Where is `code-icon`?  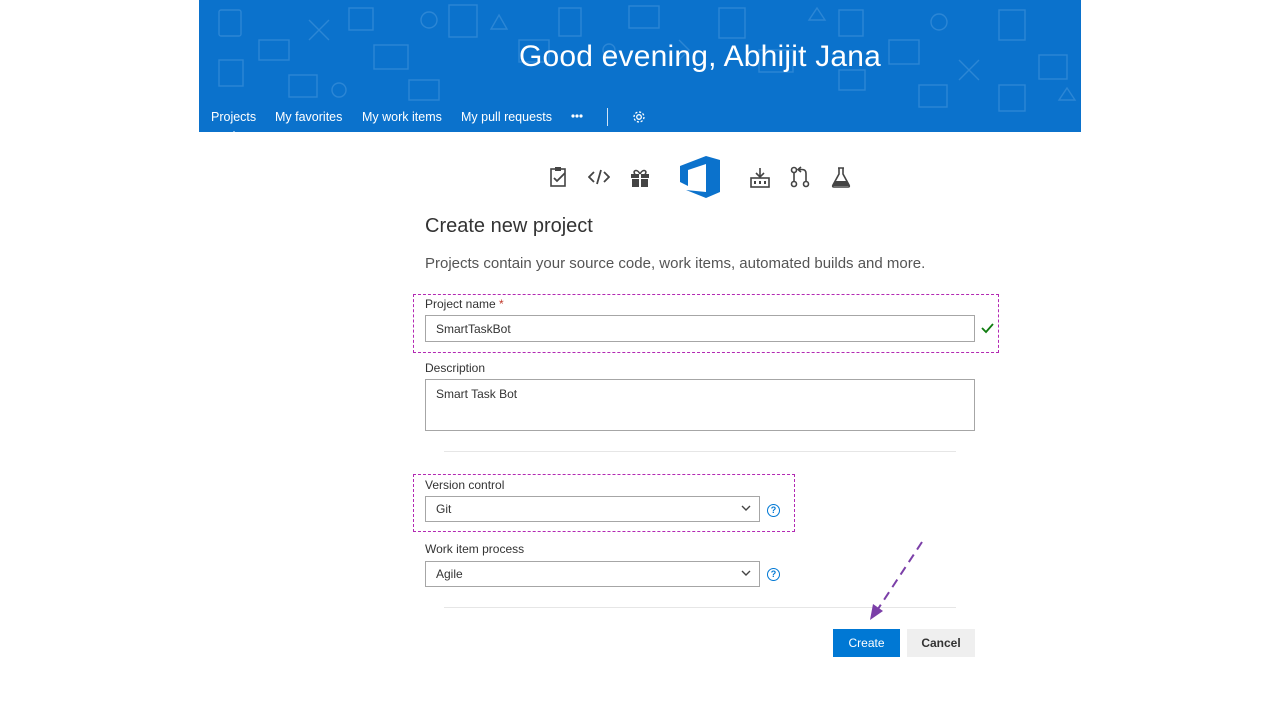
code-icon is located at coordinates (599, 177).